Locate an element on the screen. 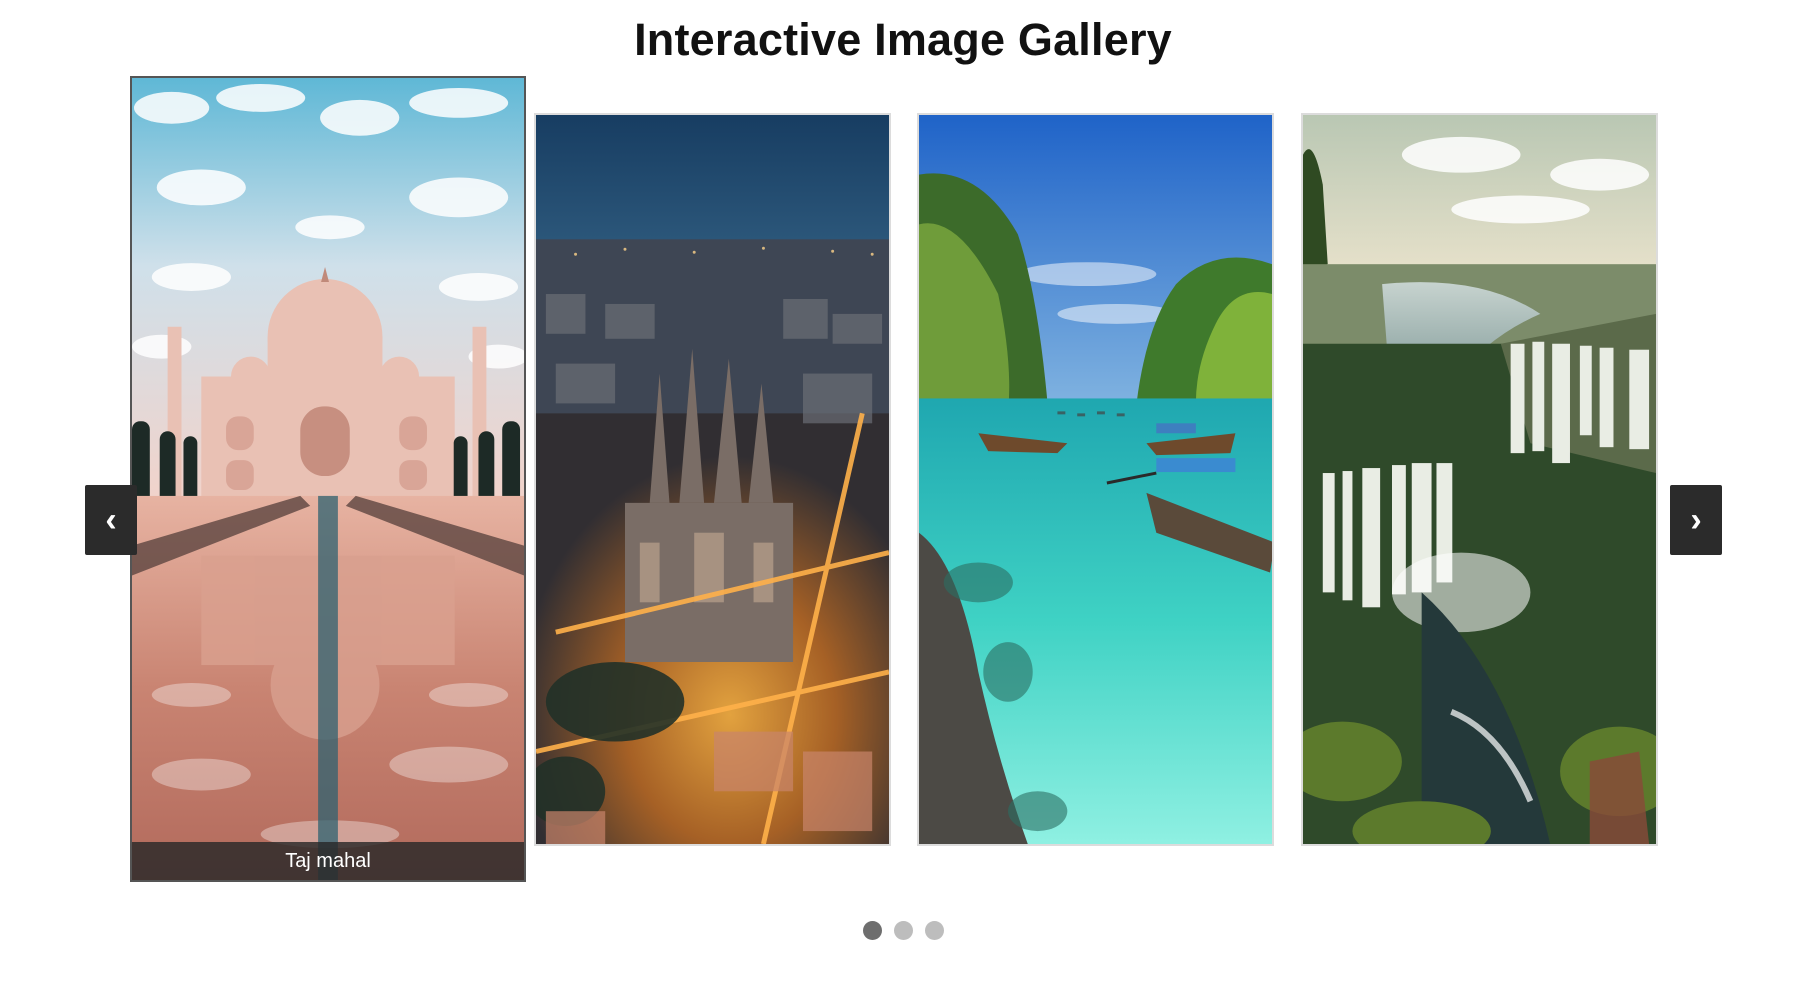 The image size is (1806, 994). next-slide-button: › is located at coordinates (1696, 520).